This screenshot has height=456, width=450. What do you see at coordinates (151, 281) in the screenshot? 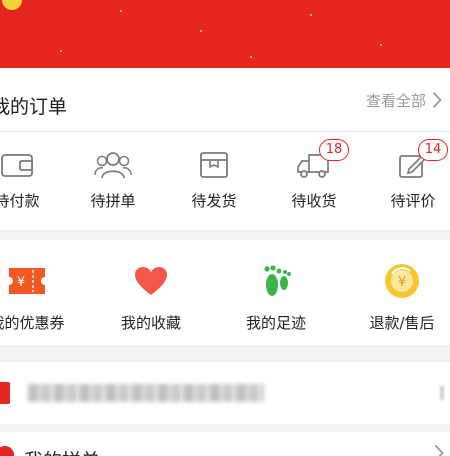
I see `heart-icon` at bounding box center [151, 281].